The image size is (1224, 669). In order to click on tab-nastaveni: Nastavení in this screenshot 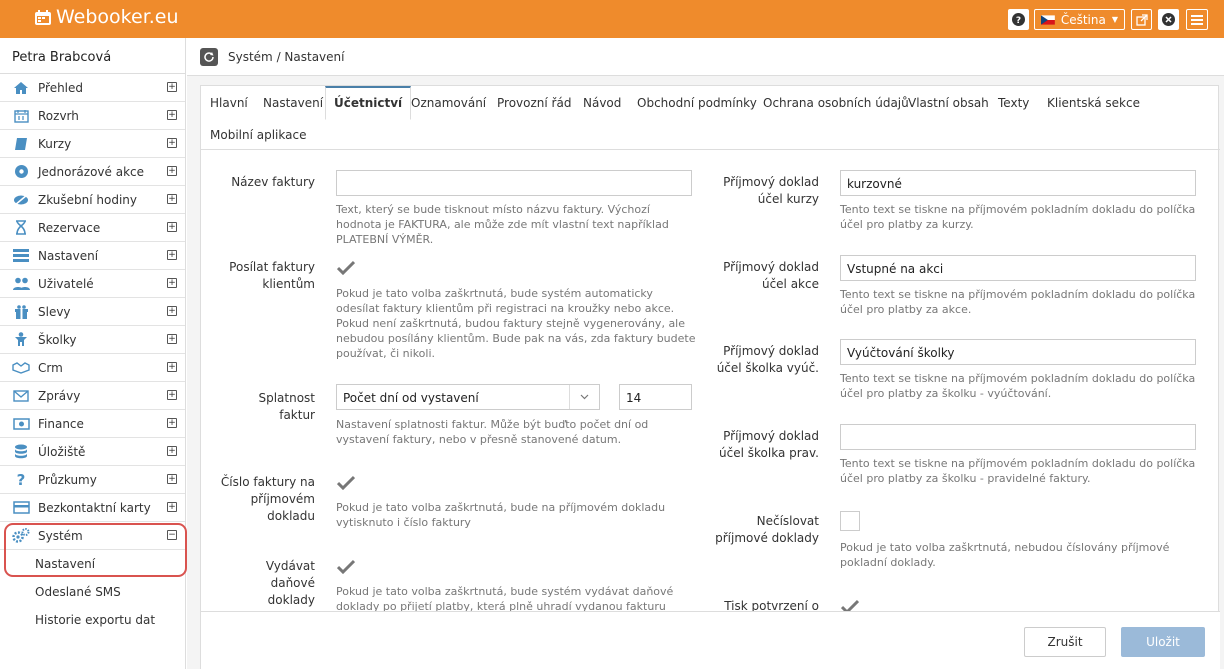, I will do `click(293, 103)`.